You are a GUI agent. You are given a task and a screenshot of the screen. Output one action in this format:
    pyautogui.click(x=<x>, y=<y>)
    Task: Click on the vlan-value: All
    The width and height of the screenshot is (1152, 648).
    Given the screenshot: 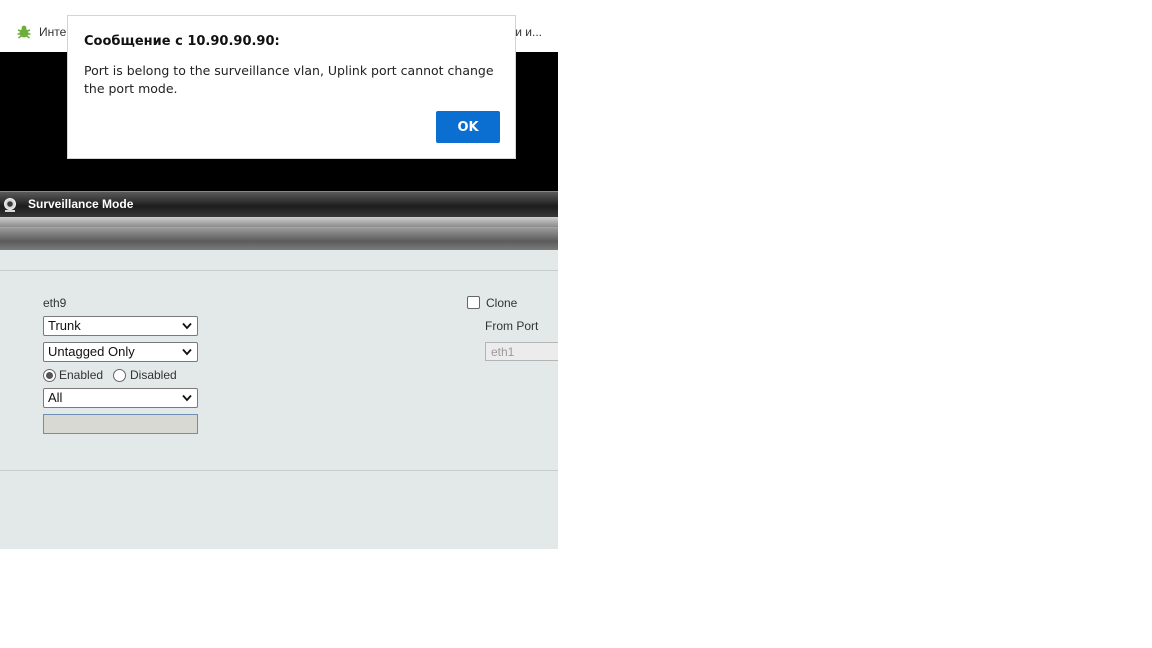 What is the action you would take?
    pyautogui.click(x=55, y=397)
    